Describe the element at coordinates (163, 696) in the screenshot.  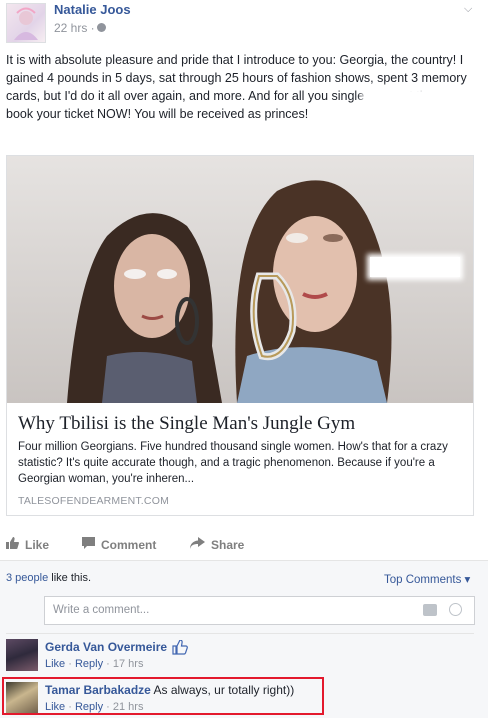
I see `highlight-box` at that location.